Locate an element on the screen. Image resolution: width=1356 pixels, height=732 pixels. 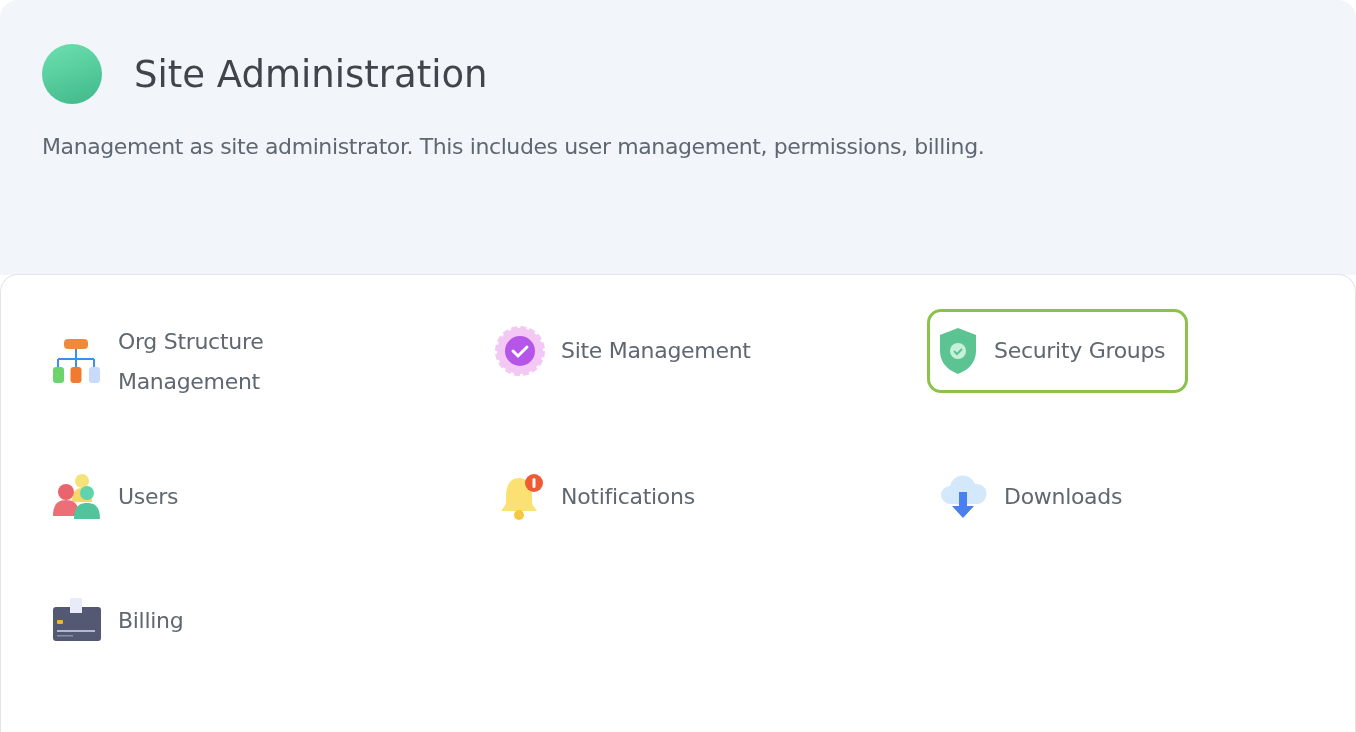
page-description: Management as site administrator. This includes user management, permissions, billing. is located at coordinates (514, 146).